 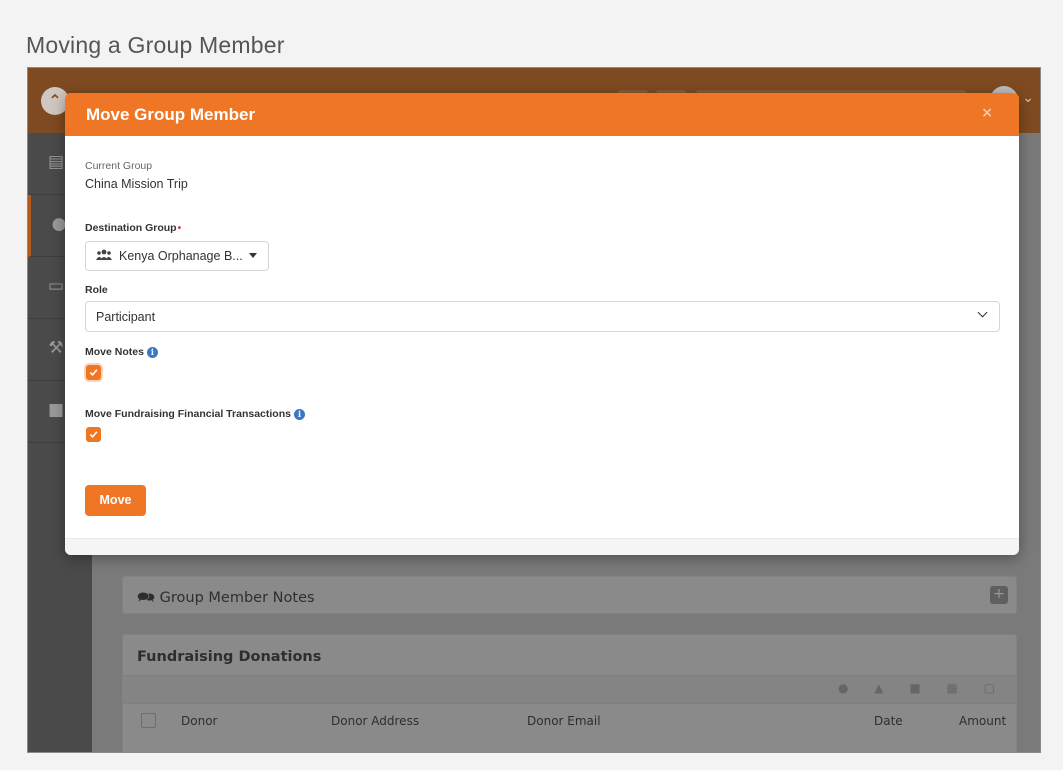 What do you see at coordinates (126, 317) in the screenshot?
I see `role-value: Participant` at bounding box center [126, 317].